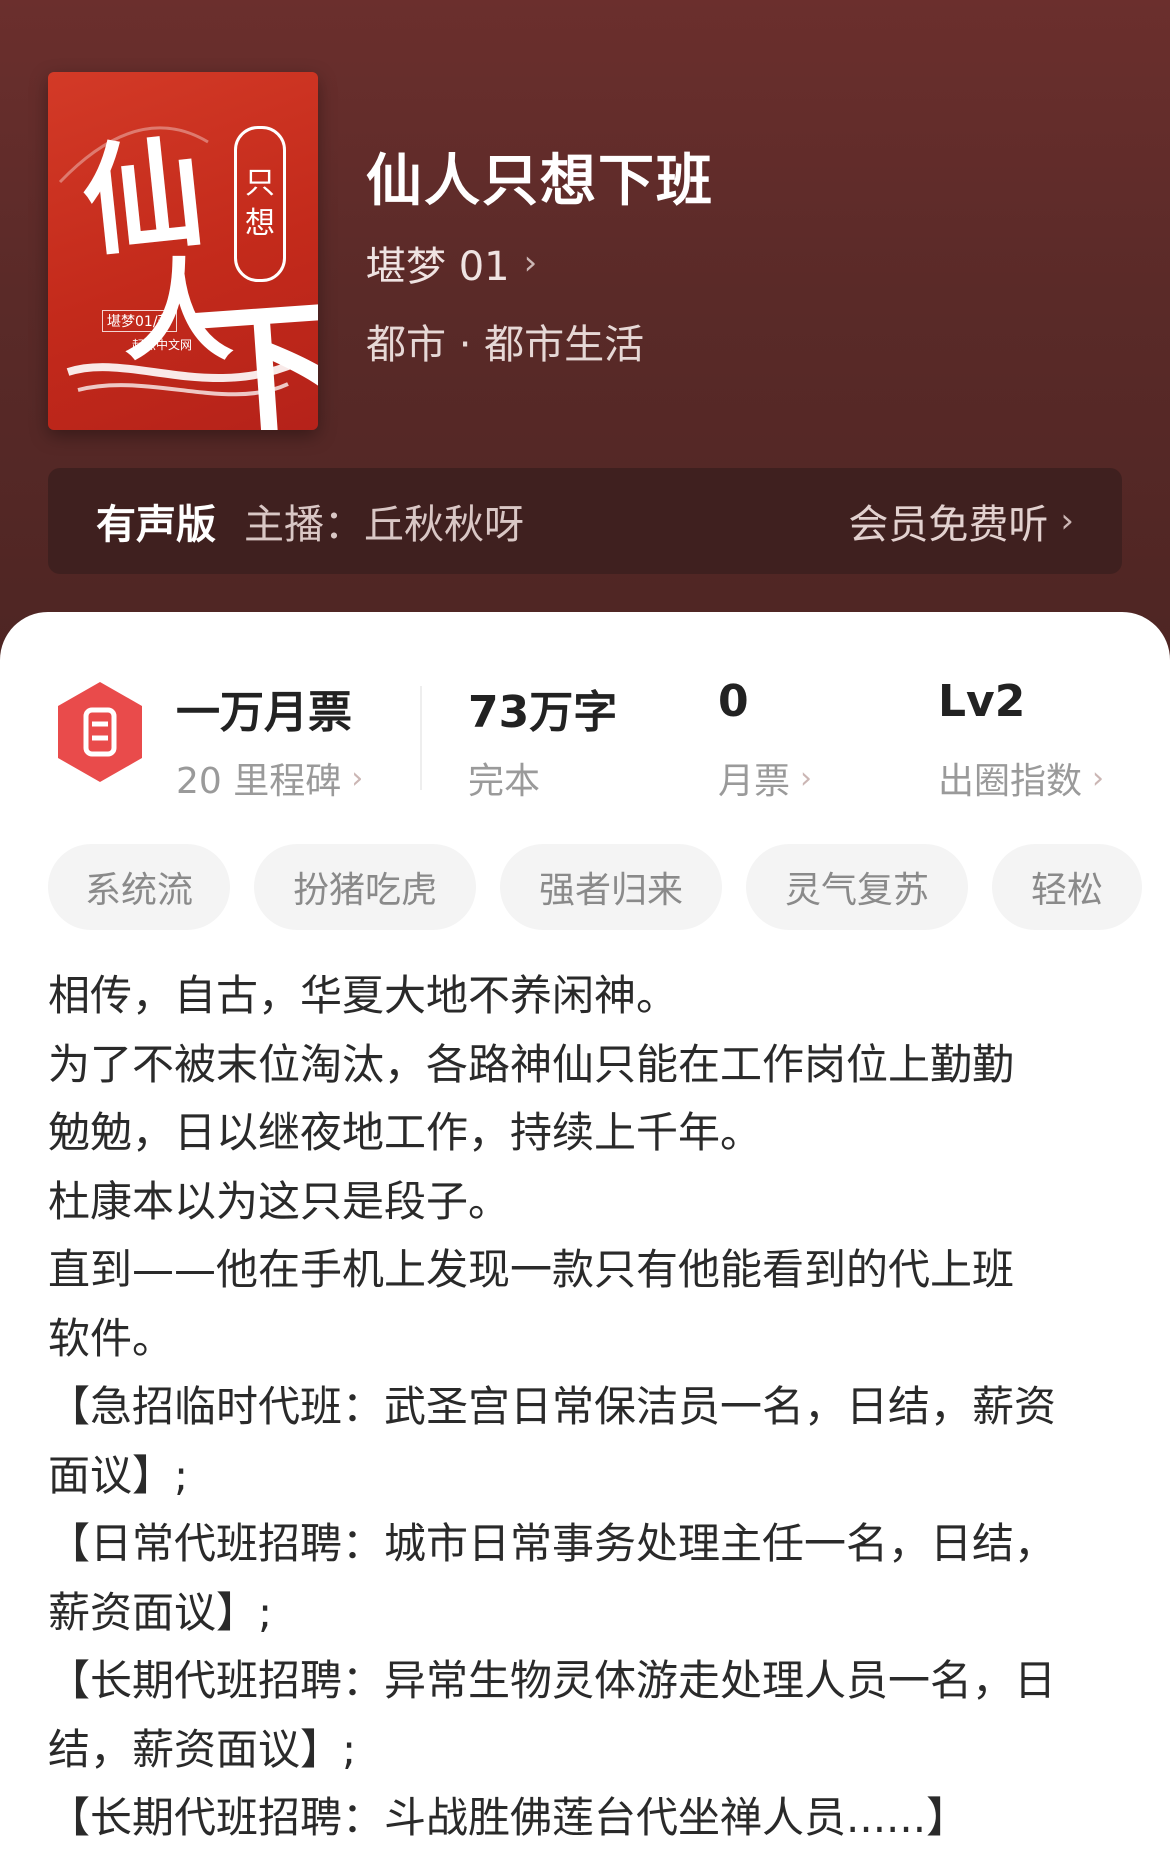  I want to click on monthly-ticket-value: 0, so click(733, 701).